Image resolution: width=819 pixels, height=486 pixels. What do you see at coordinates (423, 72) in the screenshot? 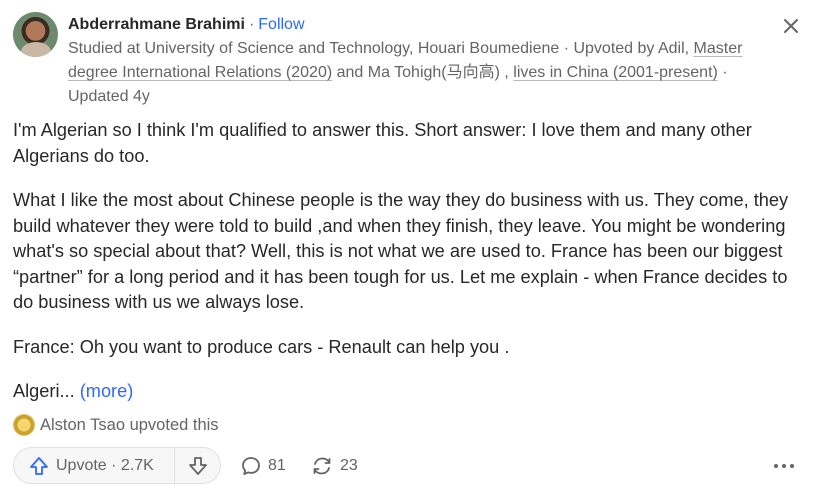
I see `credential-mid: and Ma Tohigh(马向高) ,` at bounding box center [423, 72].